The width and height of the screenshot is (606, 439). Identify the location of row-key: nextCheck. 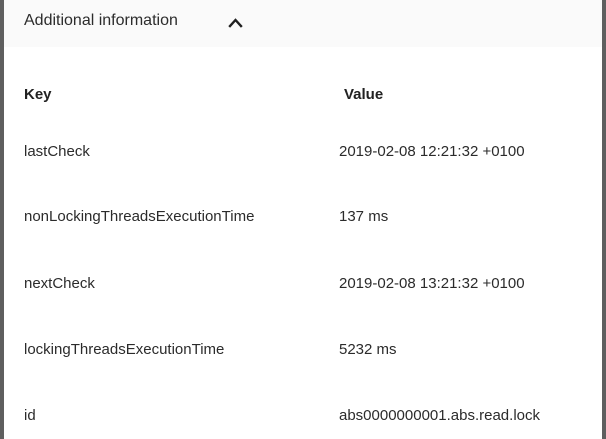
(59, 283).